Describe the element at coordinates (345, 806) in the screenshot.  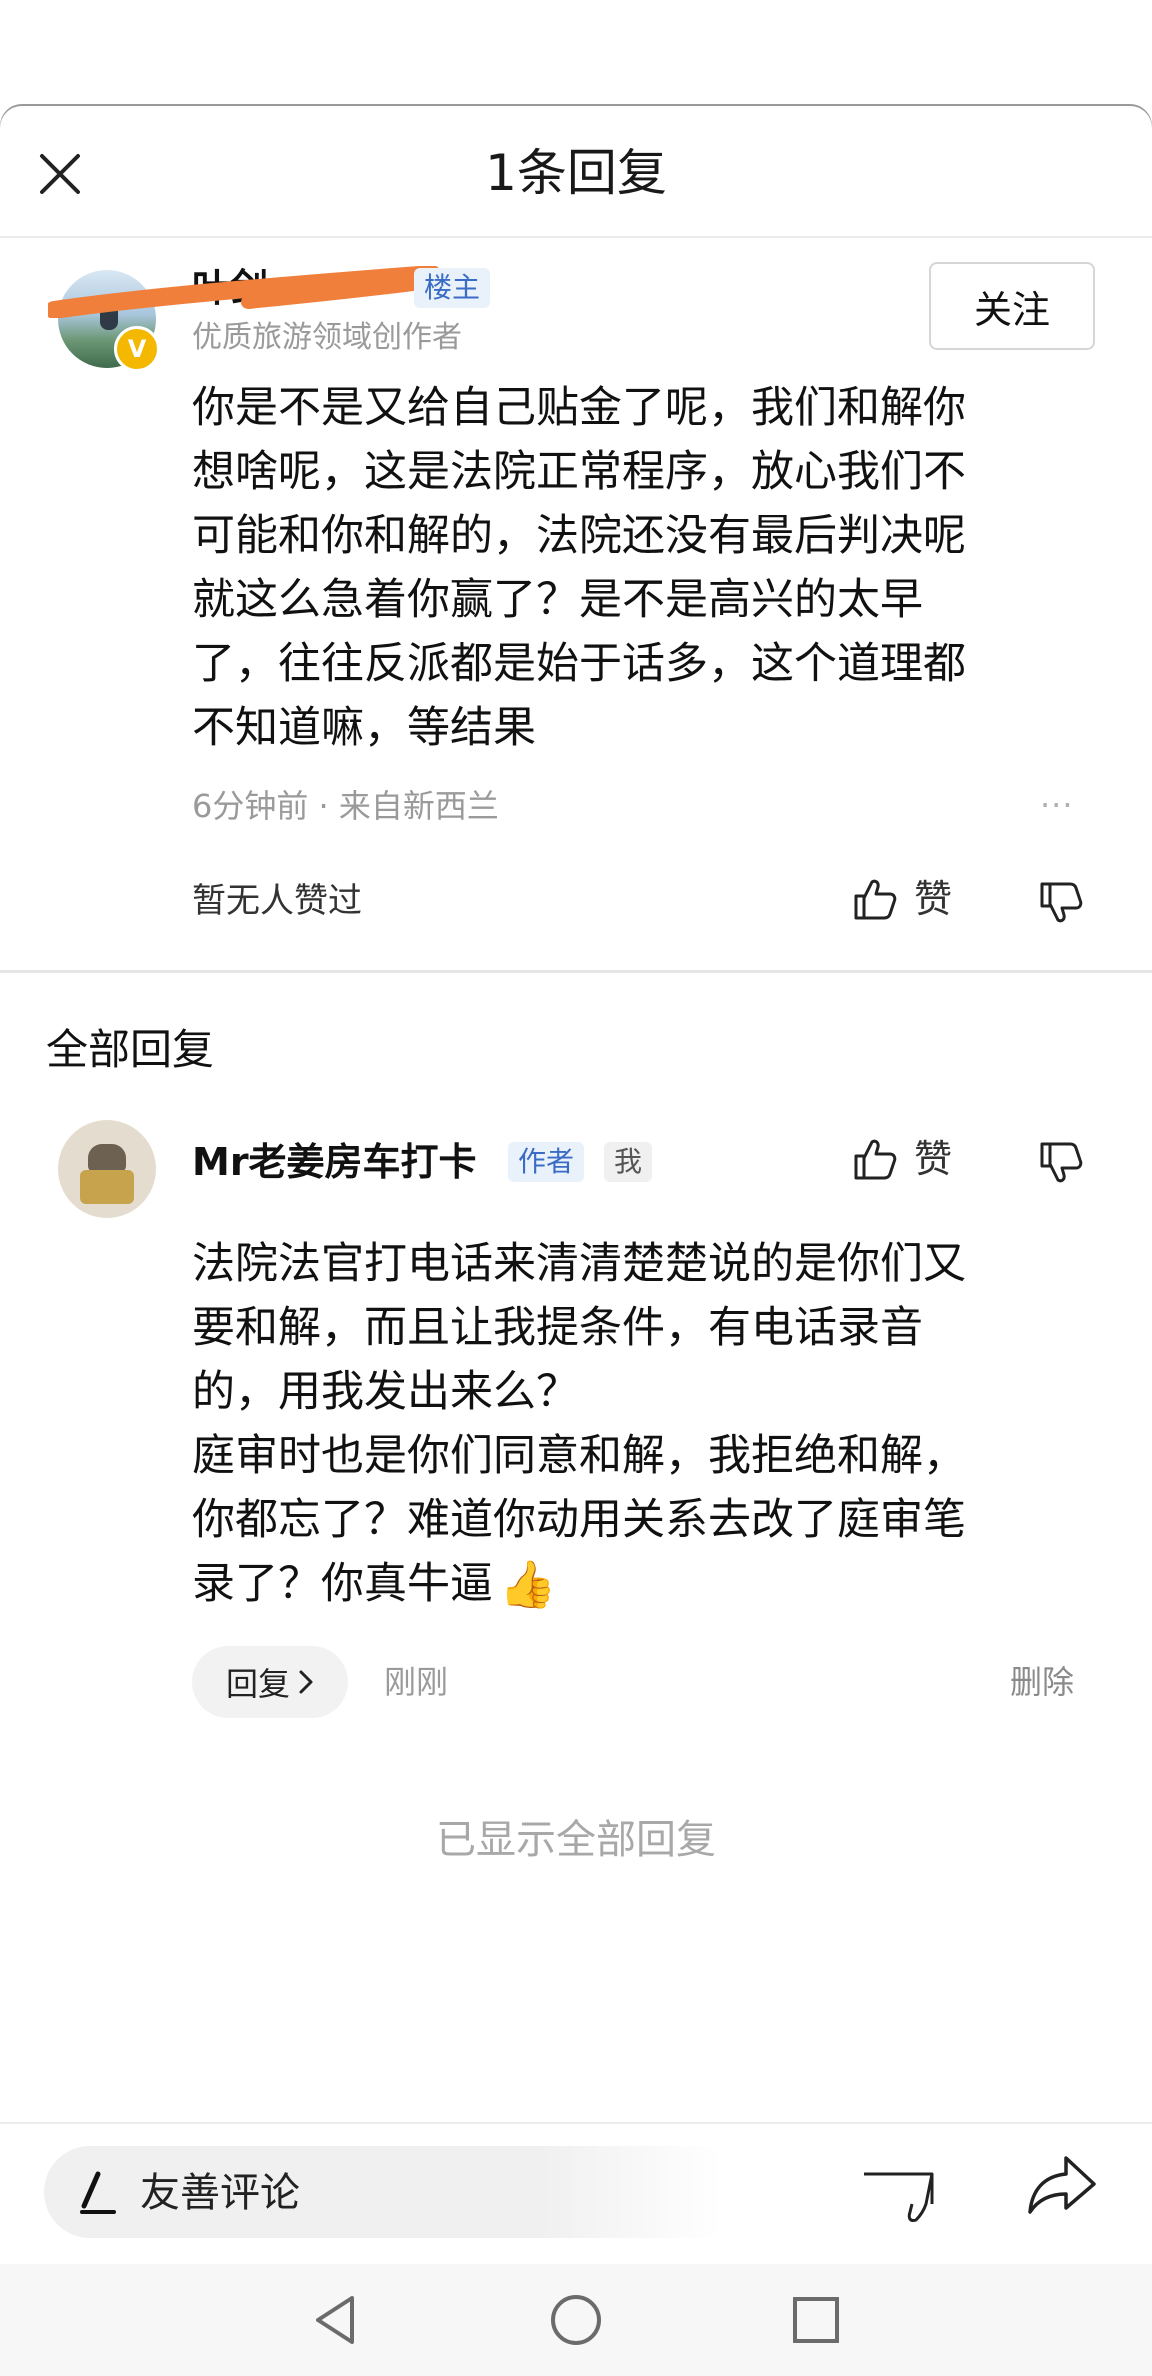
I see `comment-meta: 6分钟前 · 来自新西兰` at that location.